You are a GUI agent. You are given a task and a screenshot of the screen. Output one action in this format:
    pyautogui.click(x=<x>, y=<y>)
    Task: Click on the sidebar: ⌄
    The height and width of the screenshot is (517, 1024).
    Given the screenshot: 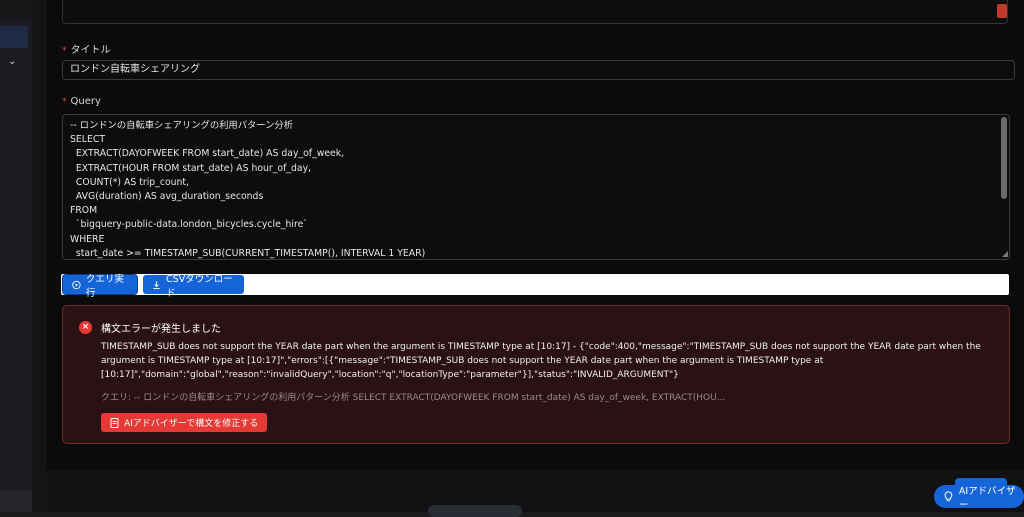 What is the action you would take?
    pyautogui.click(x=16, y=266)
    